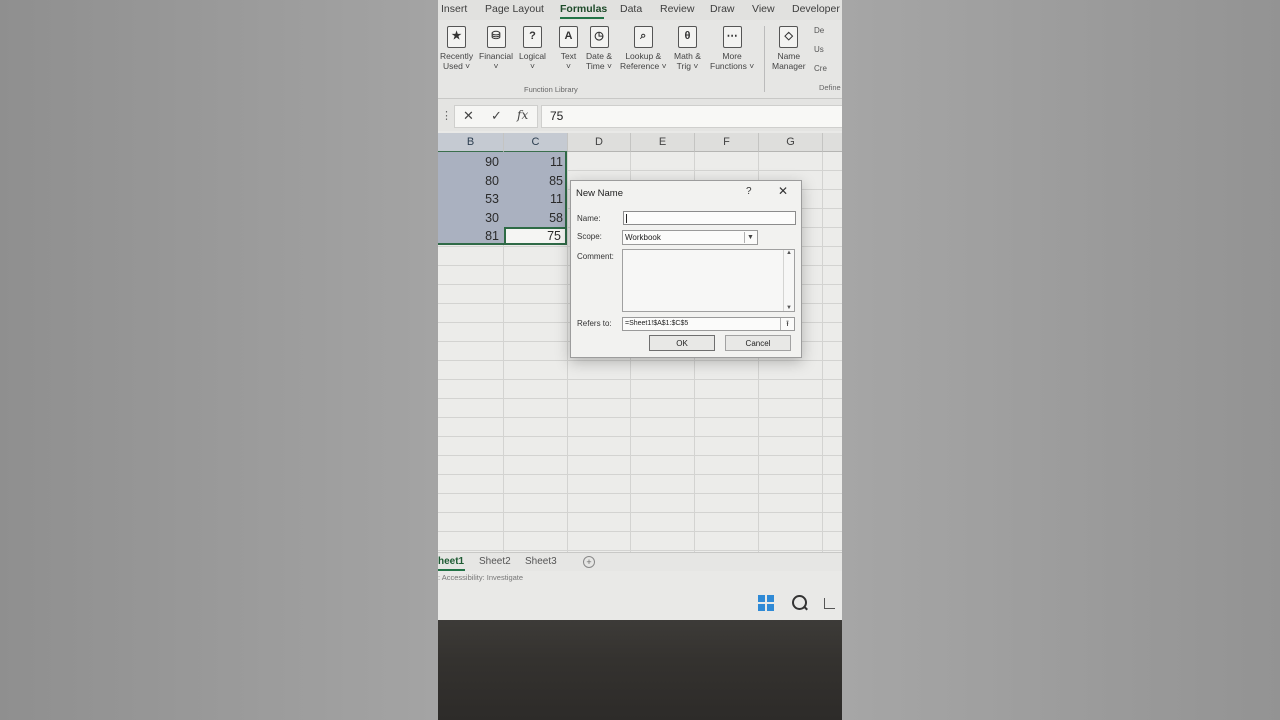 The image size is (1280, 720). Describe the element at coordinates (708, 280) in the screenshot. I see `comment-textarea: ▲ ▼` at that location.